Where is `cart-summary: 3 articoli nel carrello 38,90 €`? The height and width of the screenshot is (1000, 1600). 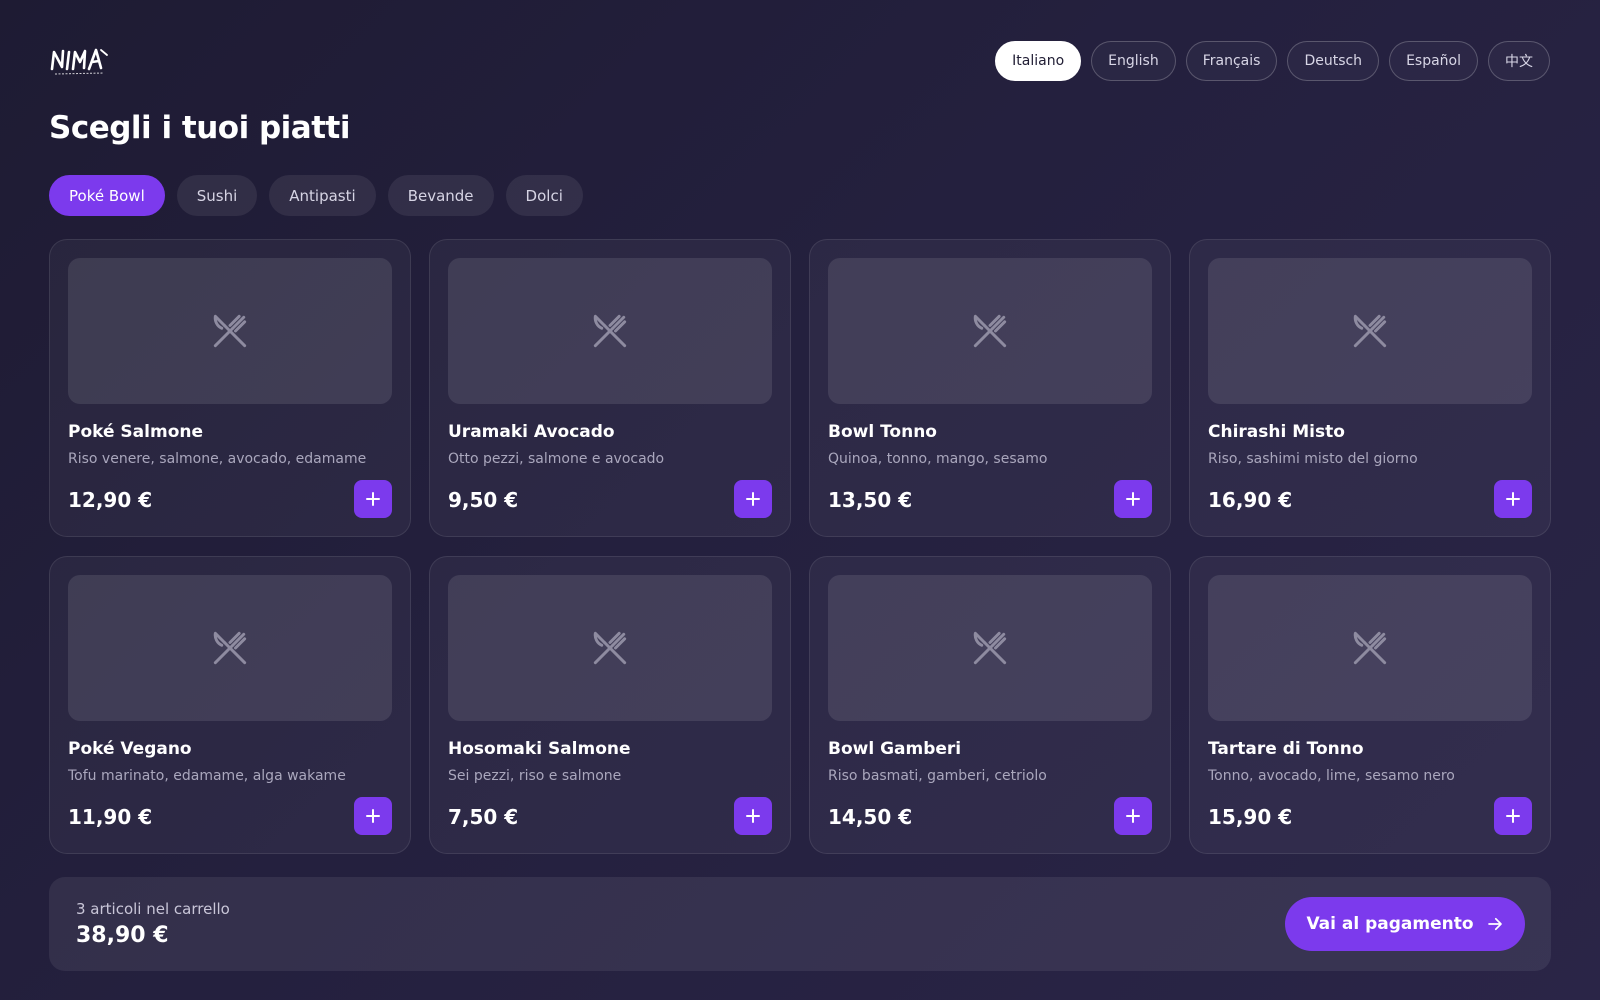
cart-summary: 3 articoli nel carrello 38,90 € is located at coordinates (153, 924).